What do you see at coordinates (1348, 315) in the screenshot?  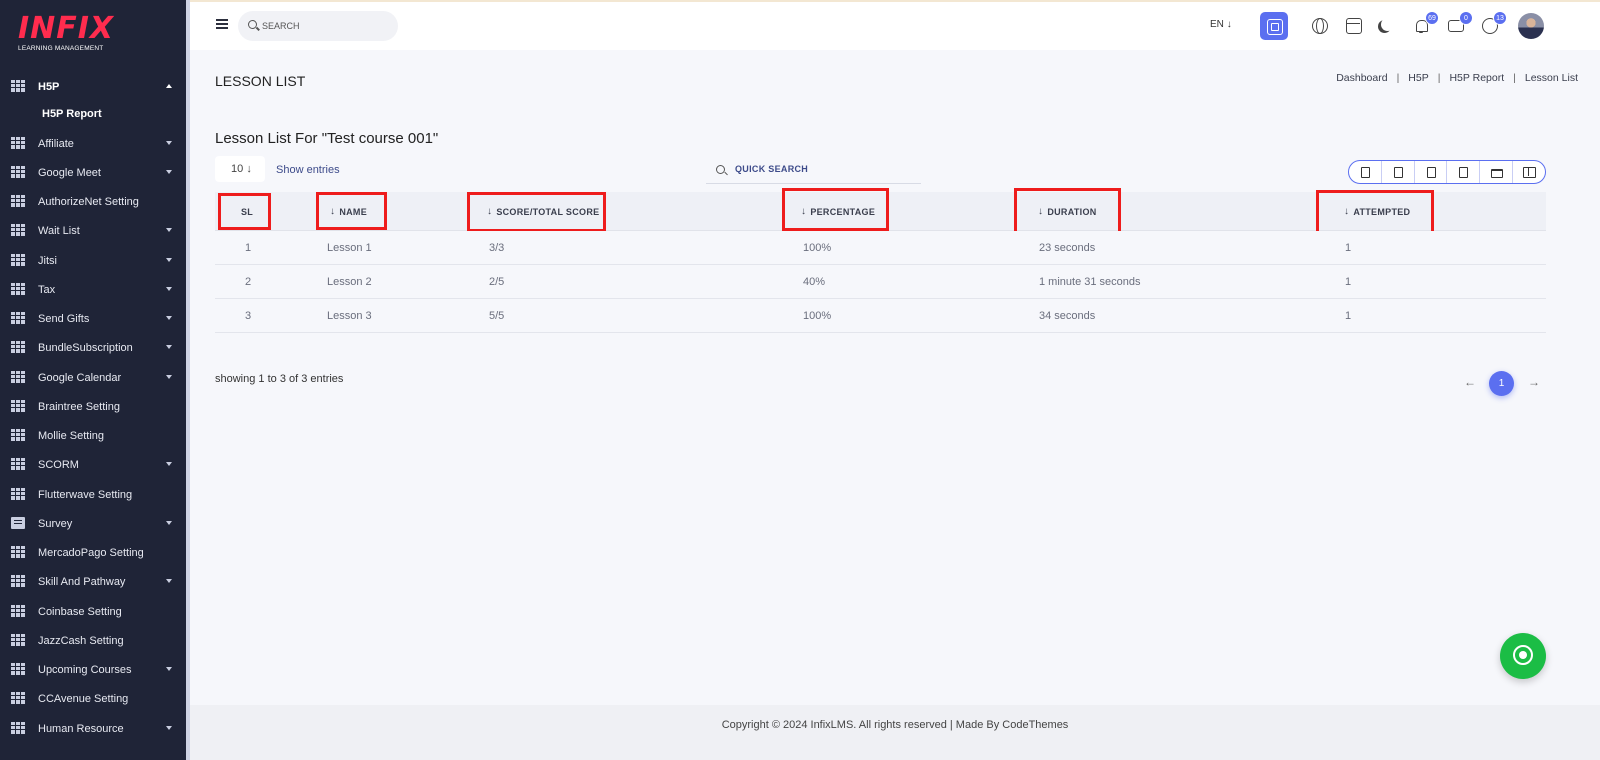 I see `cell-attempted: 1` at bounding box center [1348, 315].